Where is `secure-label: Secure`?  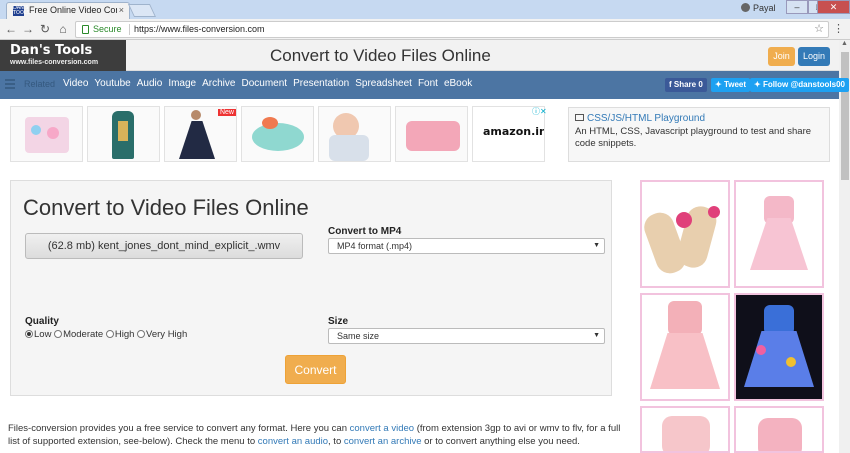 secure-label: Secure is located at coordinates (107, 29).